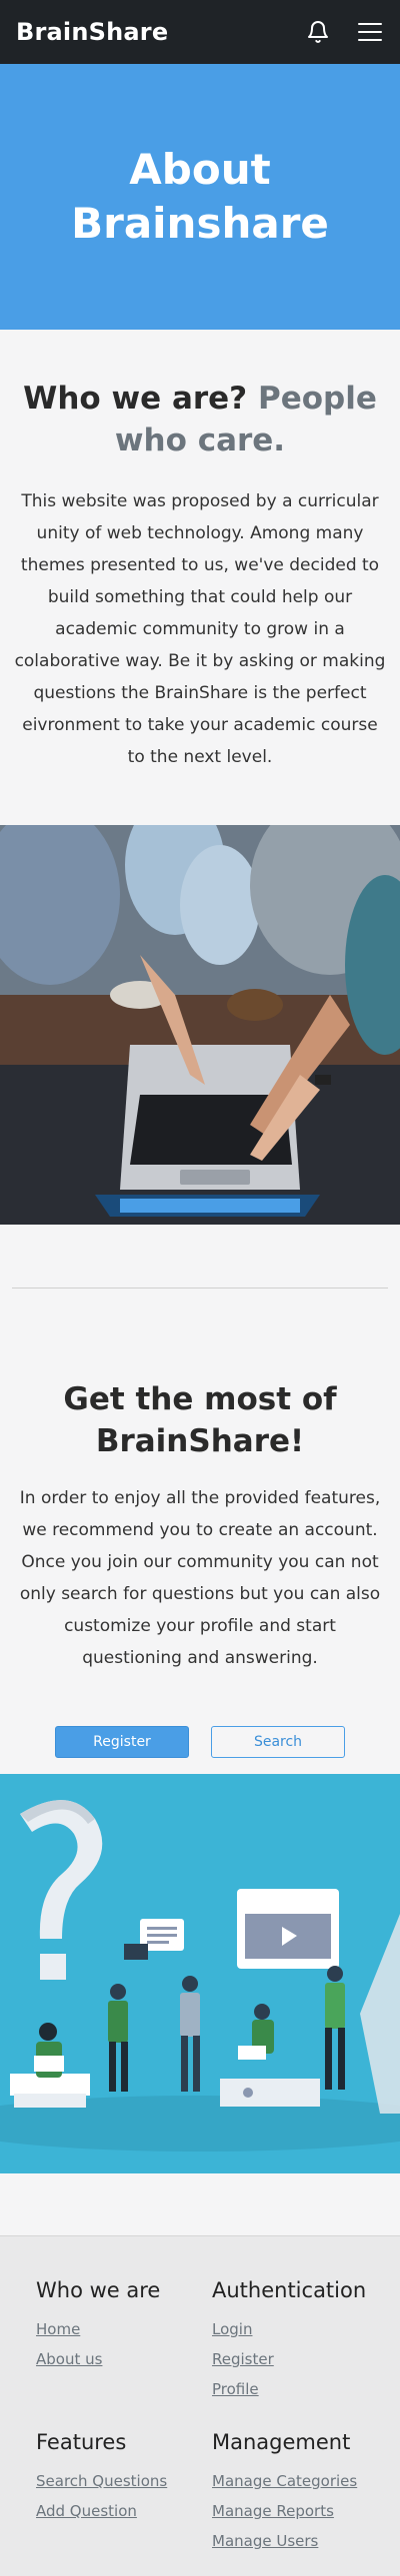 This screenshot has width=400, height=2576. What do you see at coordinates (370, 32) in the screenshot?
I see `hamburger-menu-icon` at bounding box center [370, 32].